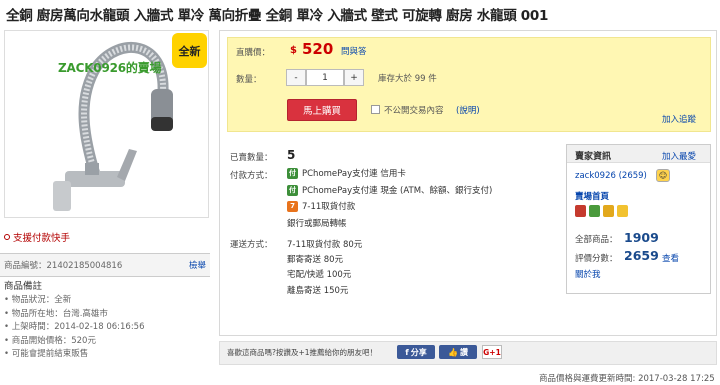 The width and height of the screenshot is (720, 385). What do you see at coordinates (325, 245) in the screenshot?
I see `shipping-method: 7-11取貨付款 80元` at bounding box center [325, 245].